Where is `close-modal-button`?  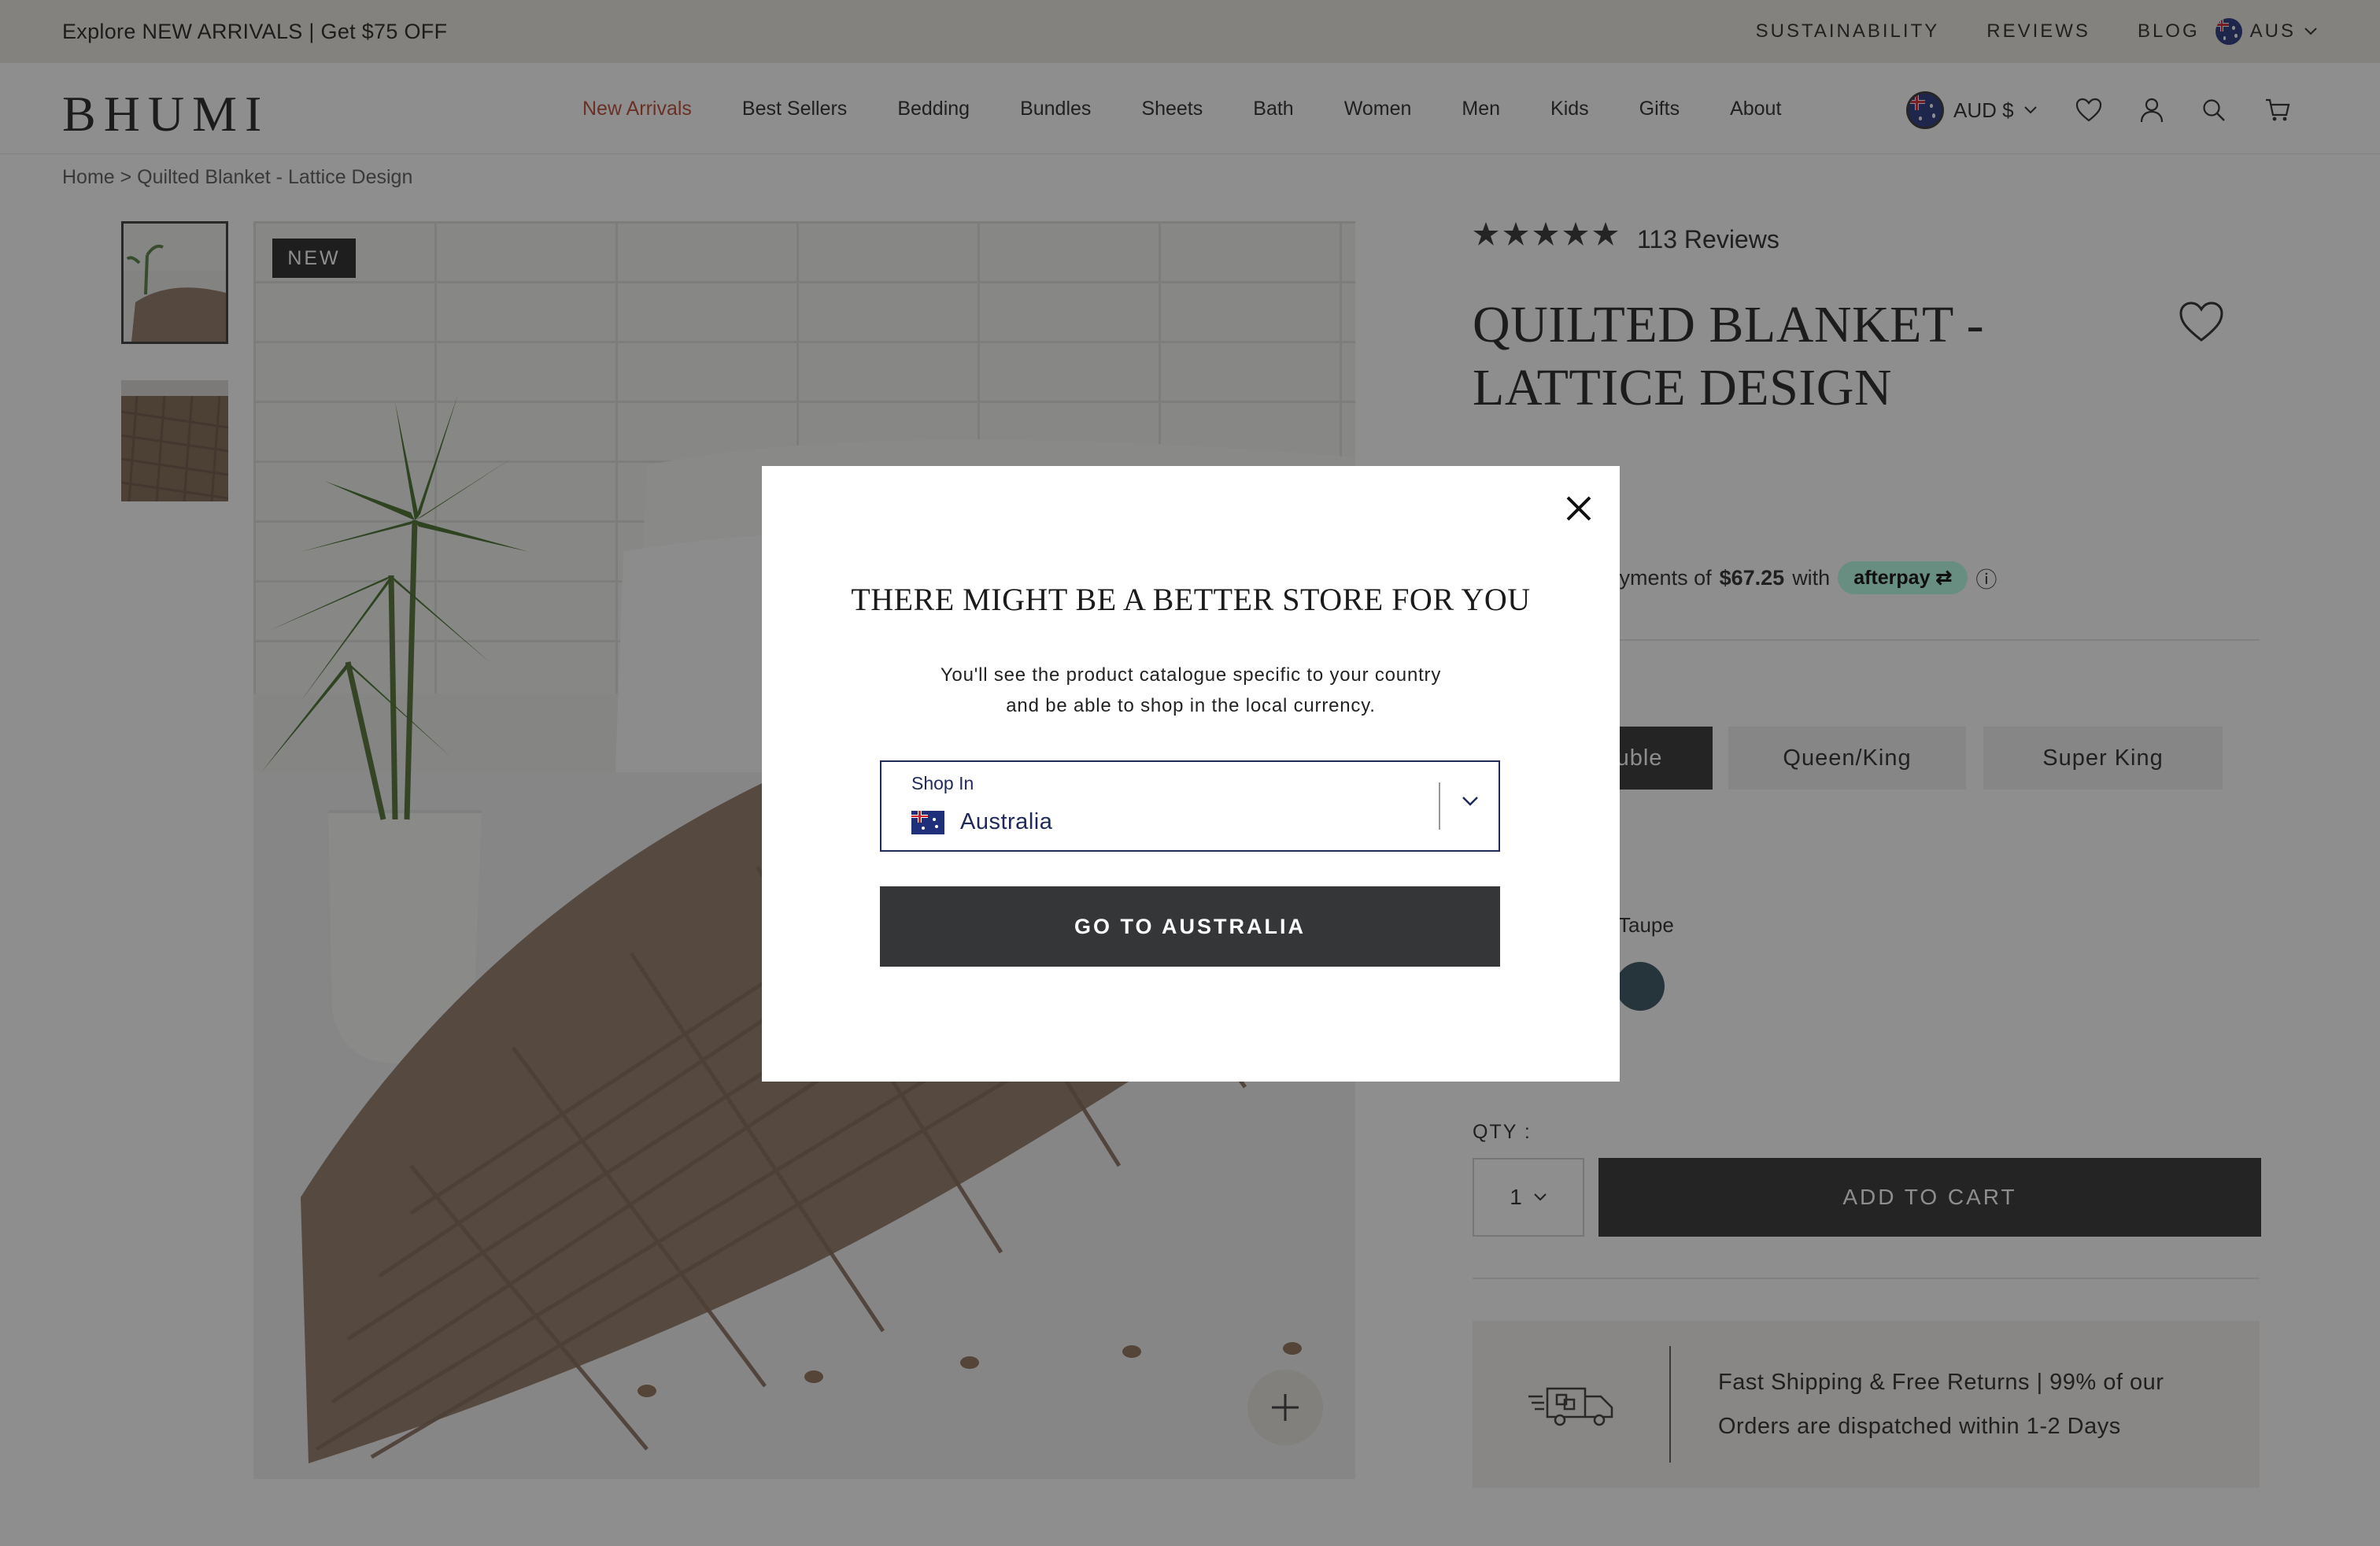
close-modal-button is located at coordinates (1578, 508).